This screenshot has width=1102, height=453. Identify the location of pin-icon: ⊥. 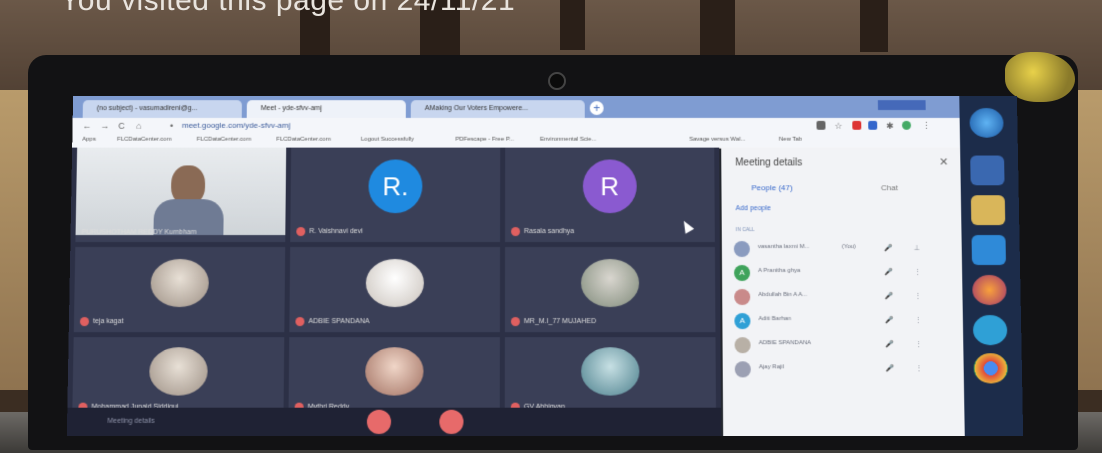
(917, 248).